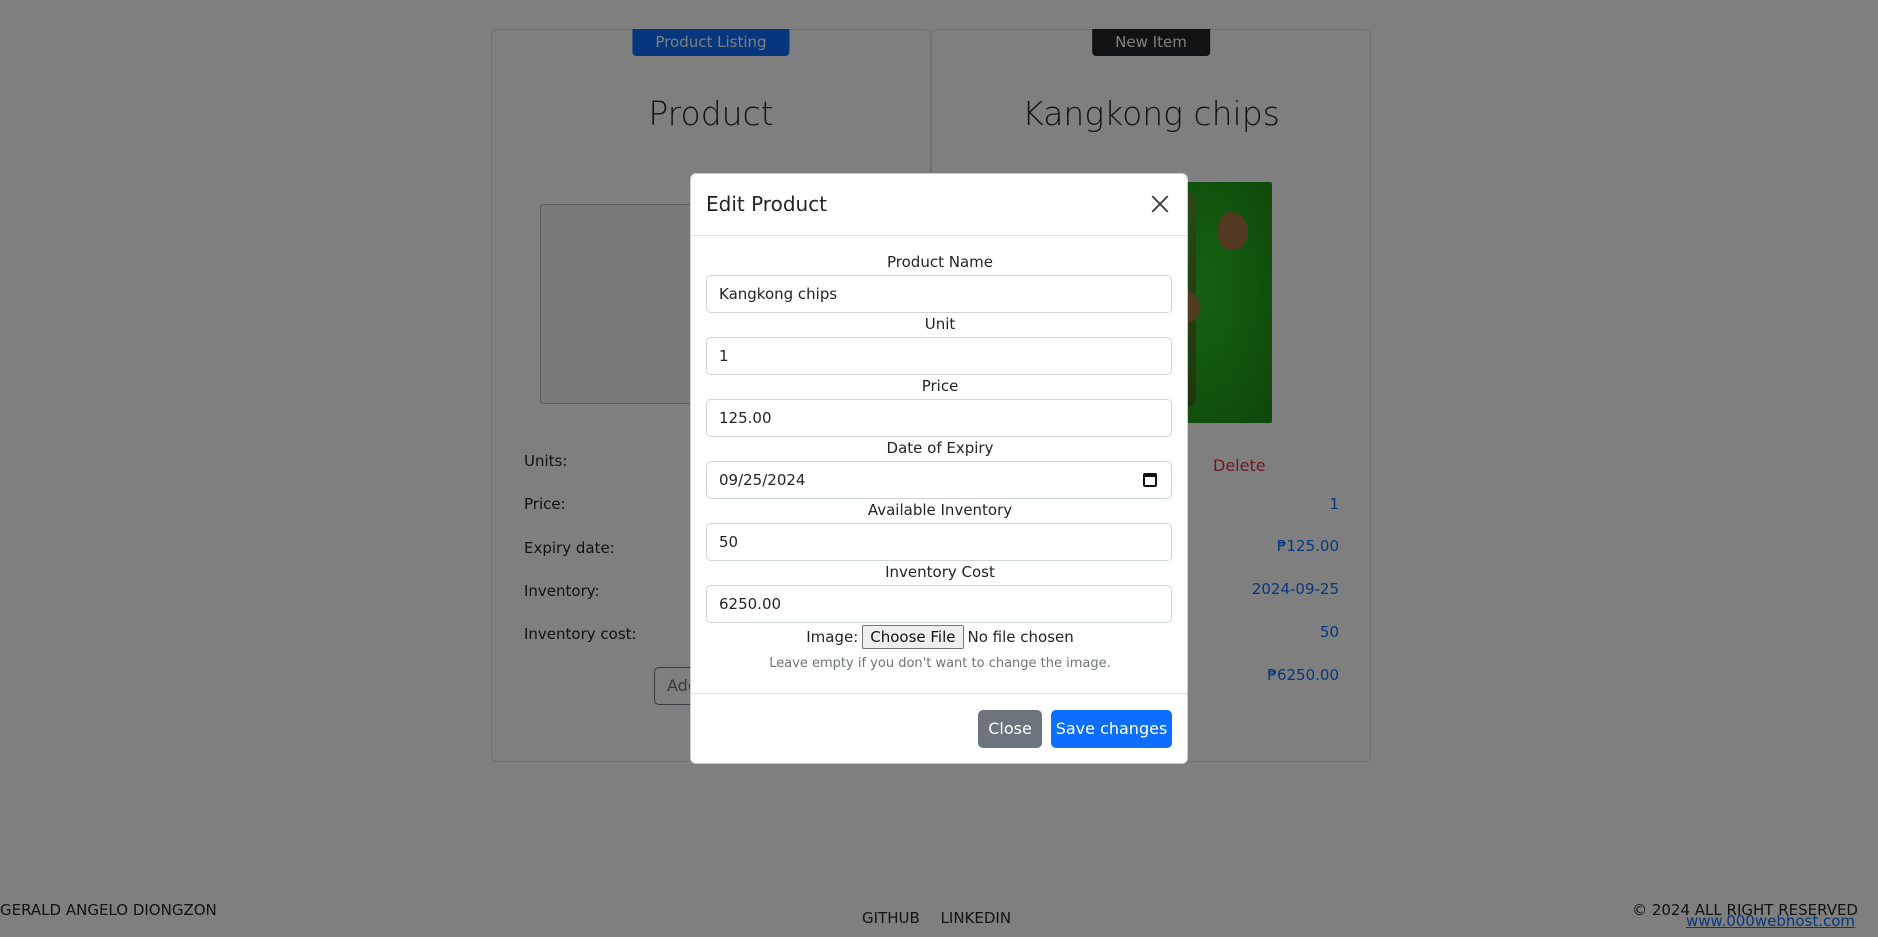 This screenshot has width=1878, height=937. What do you see at coordinates (1010, 729) in the screenshot?
I see `close-button: Close` at bounding box center [1010, 729].